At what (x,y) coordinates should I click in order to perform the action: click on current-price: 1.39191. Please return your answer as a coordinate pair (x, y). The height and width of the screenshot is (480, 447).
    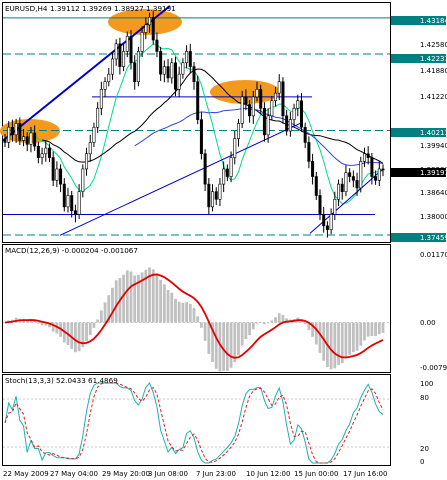
    Looking at the image, I should click on (433, 173).